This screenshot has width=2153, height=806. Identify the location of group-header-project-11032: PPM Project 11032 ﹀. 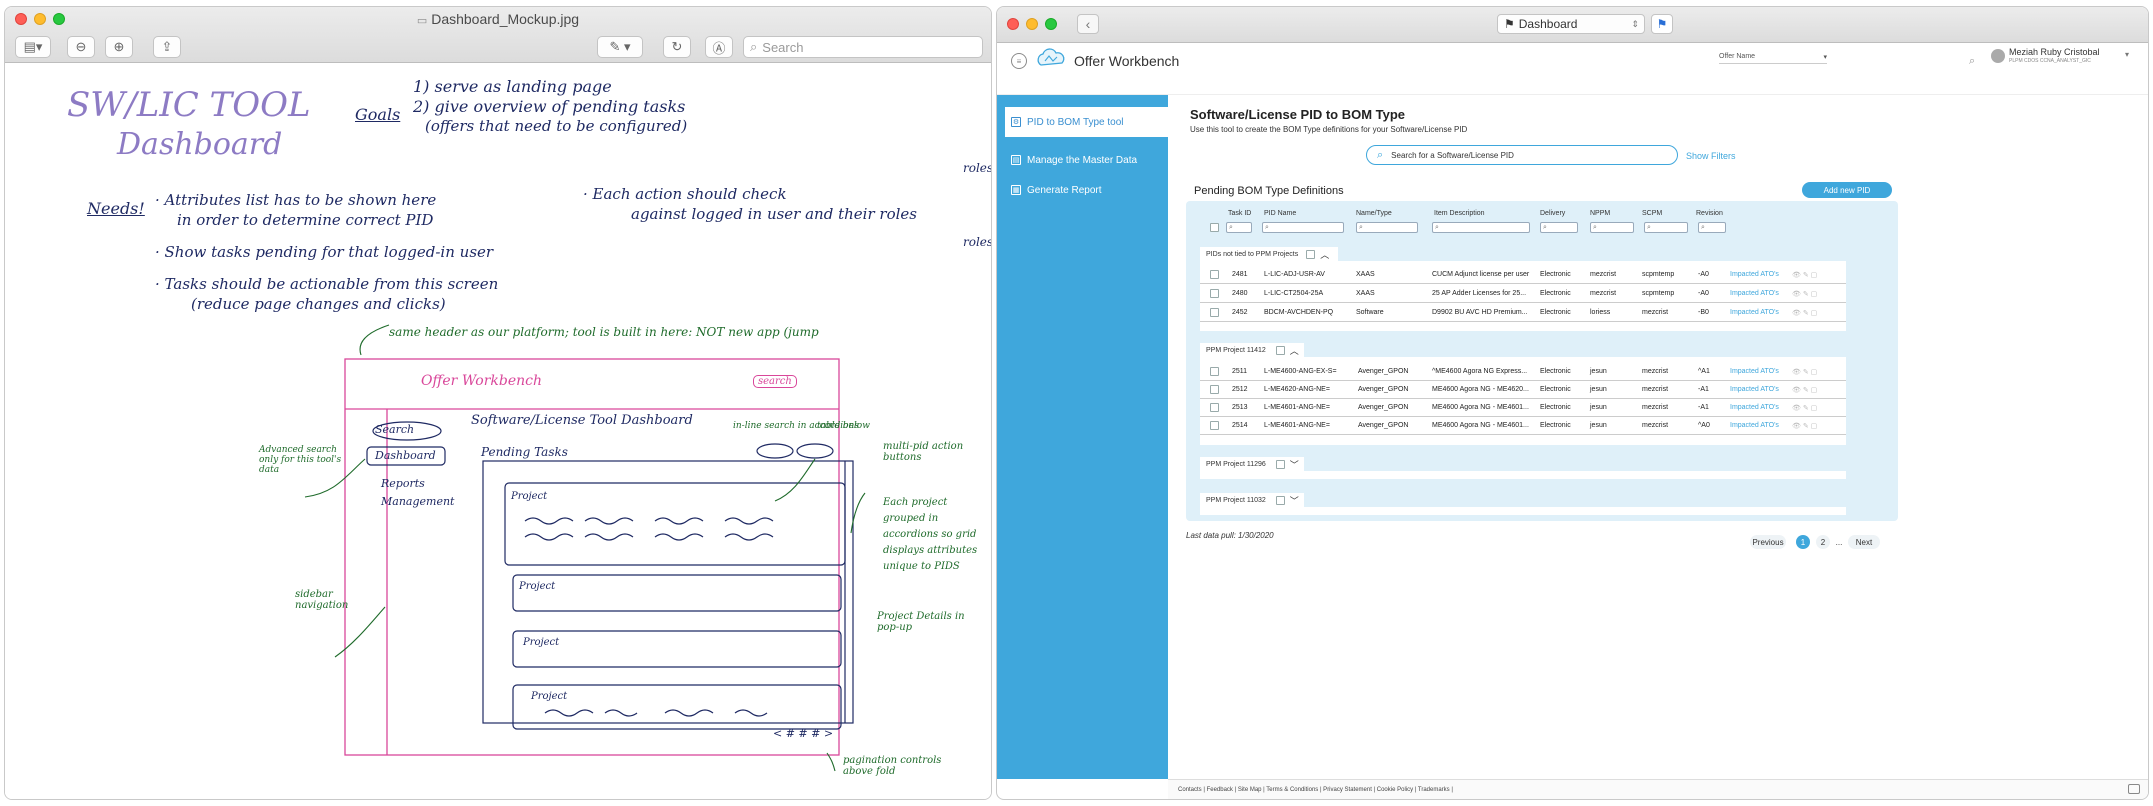
(1252, 500).